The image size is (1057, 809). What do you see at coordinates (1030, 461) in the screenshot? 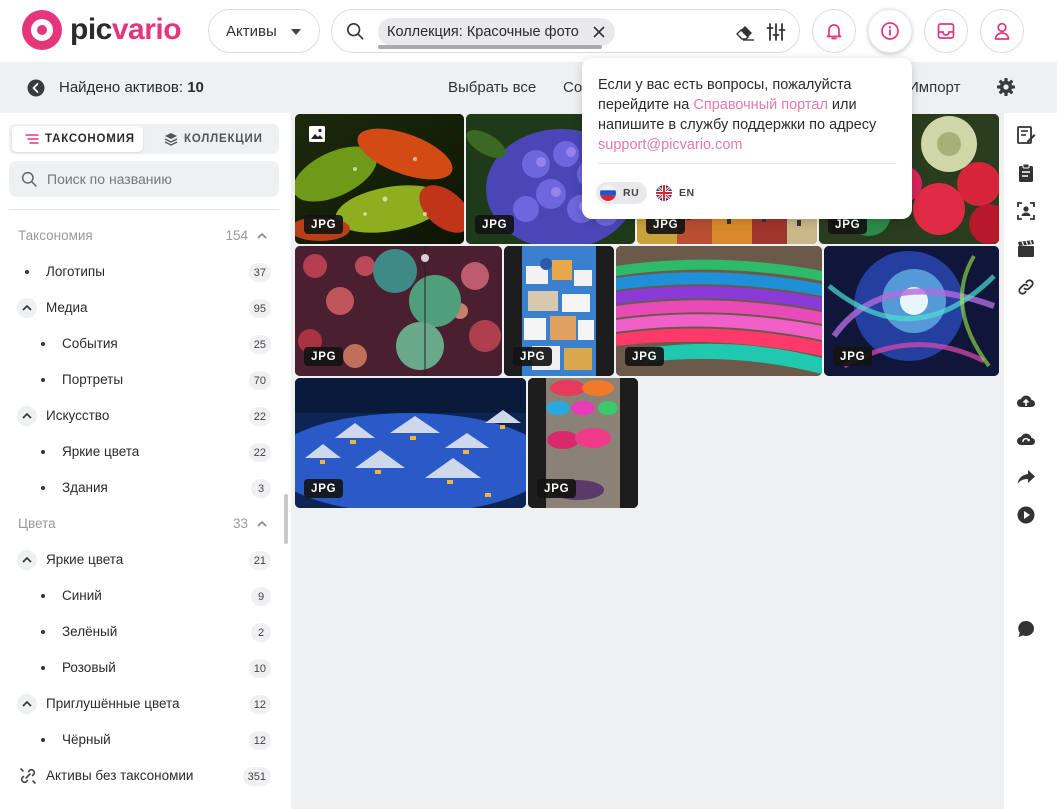
I see `right-tool-rail` at bounding box center [1030, 461].